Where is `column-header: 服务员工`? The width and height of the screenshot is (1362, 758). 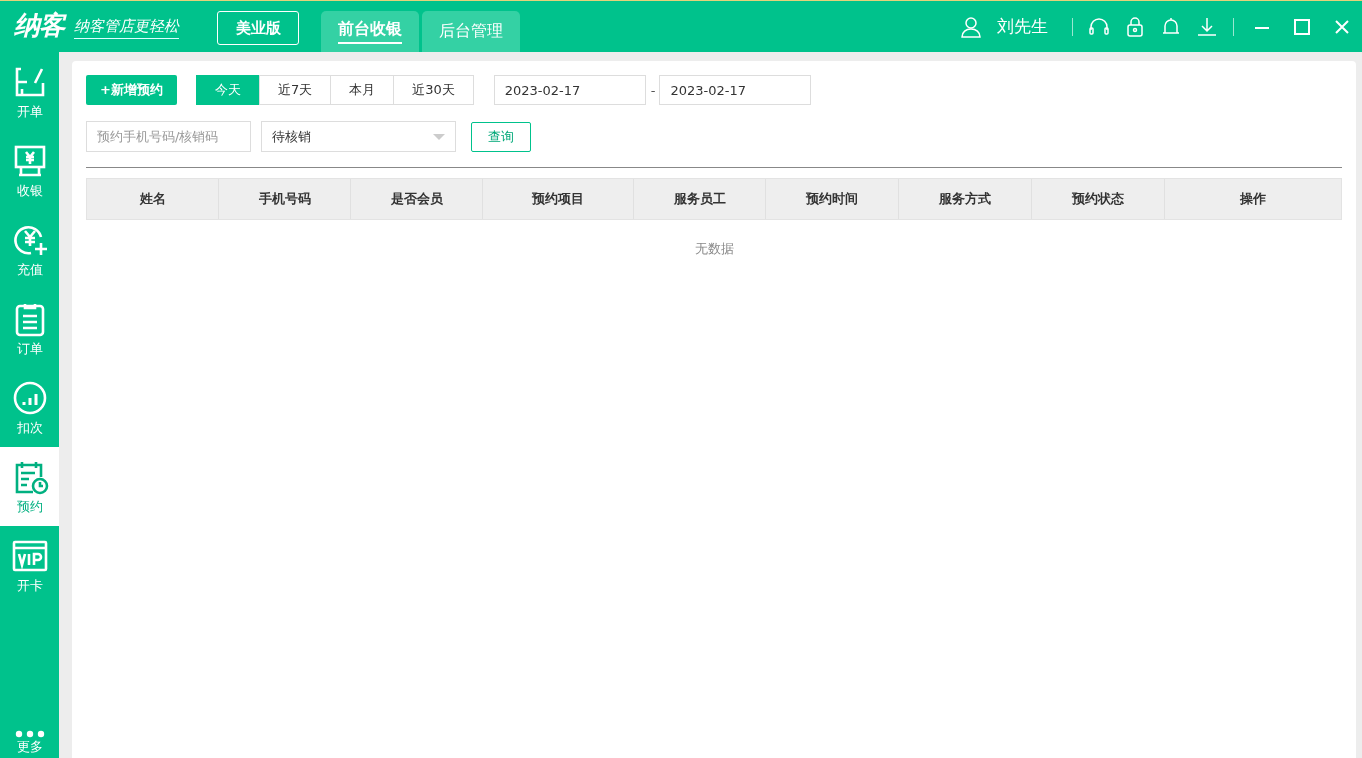 column-header: 服务员工 is located at coordinates (700, 199).